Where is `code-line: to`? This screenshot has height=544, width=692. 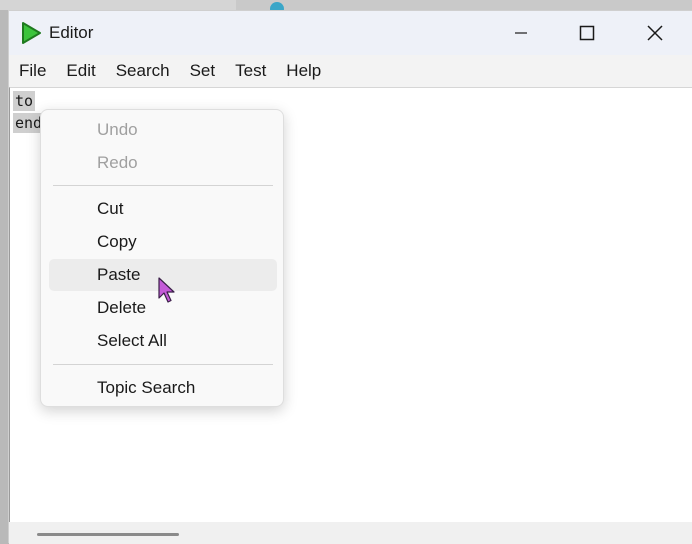
code-line: to is located at coordinates (24, 101).